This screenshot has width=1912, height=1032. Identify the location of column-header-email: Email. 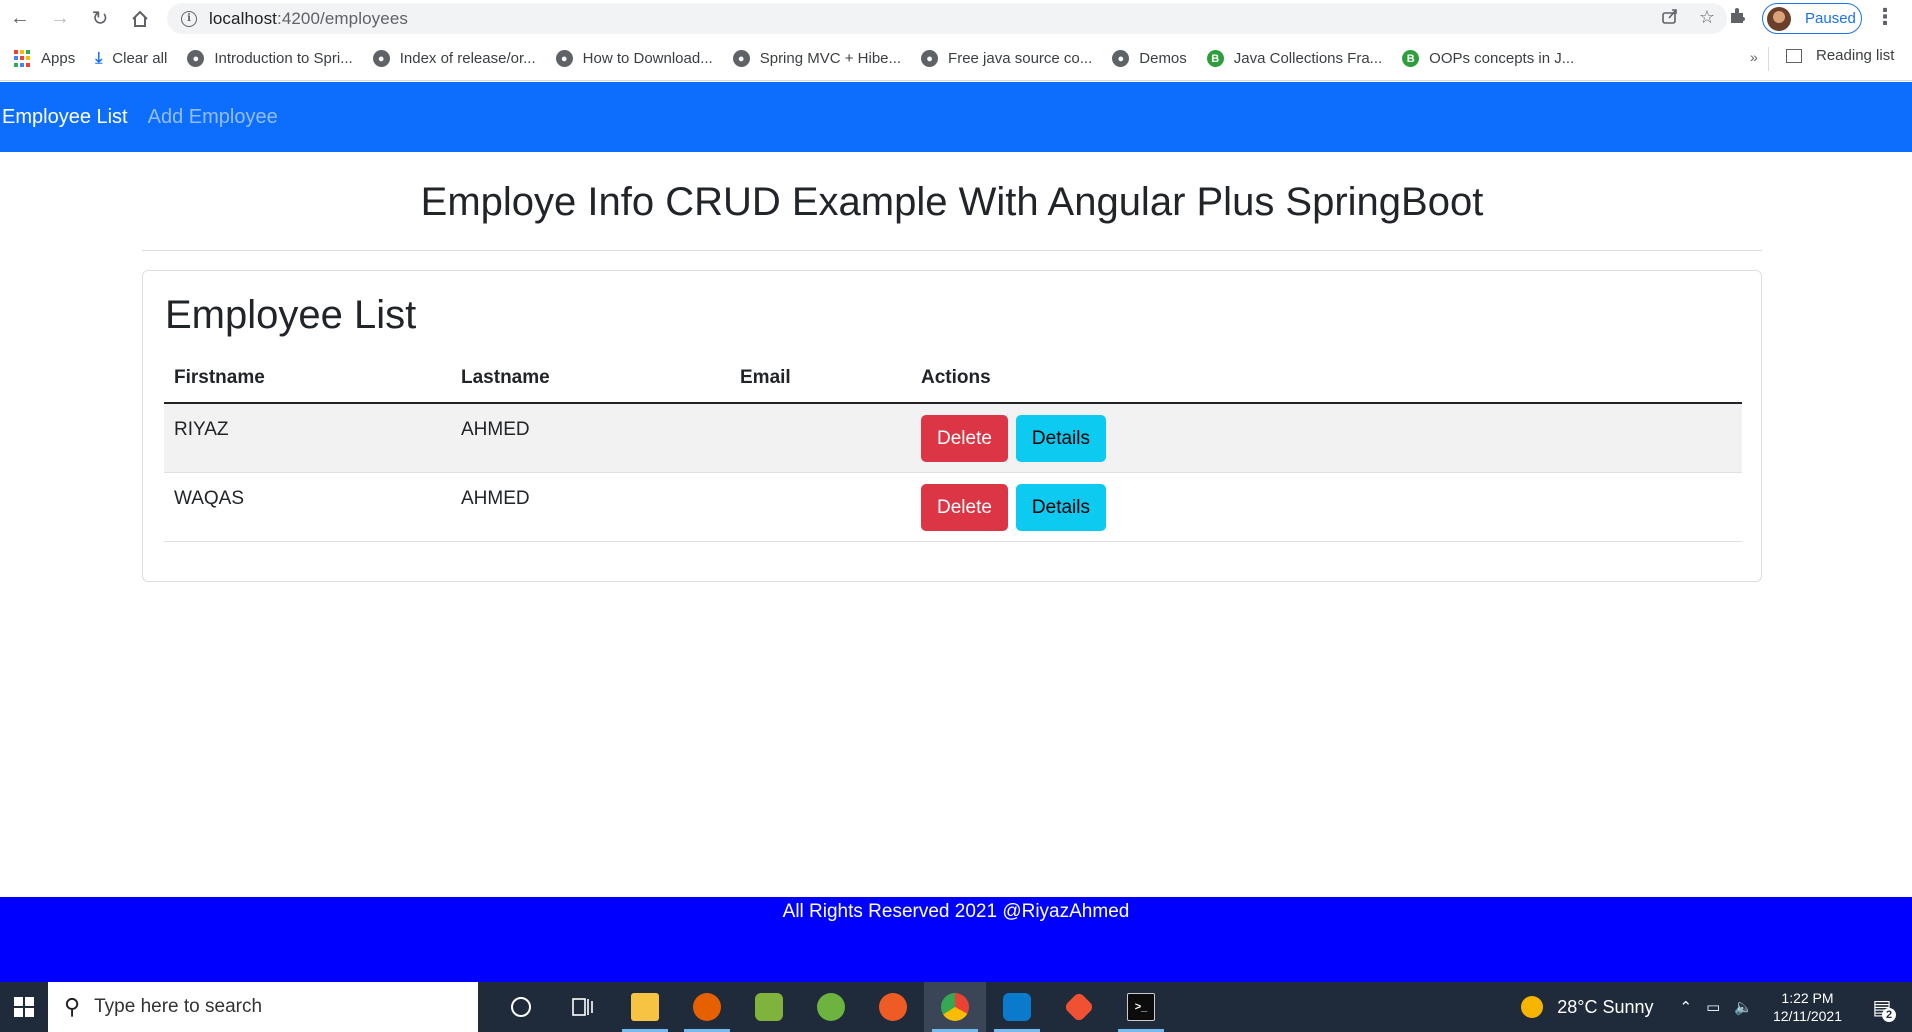
(820, 378).